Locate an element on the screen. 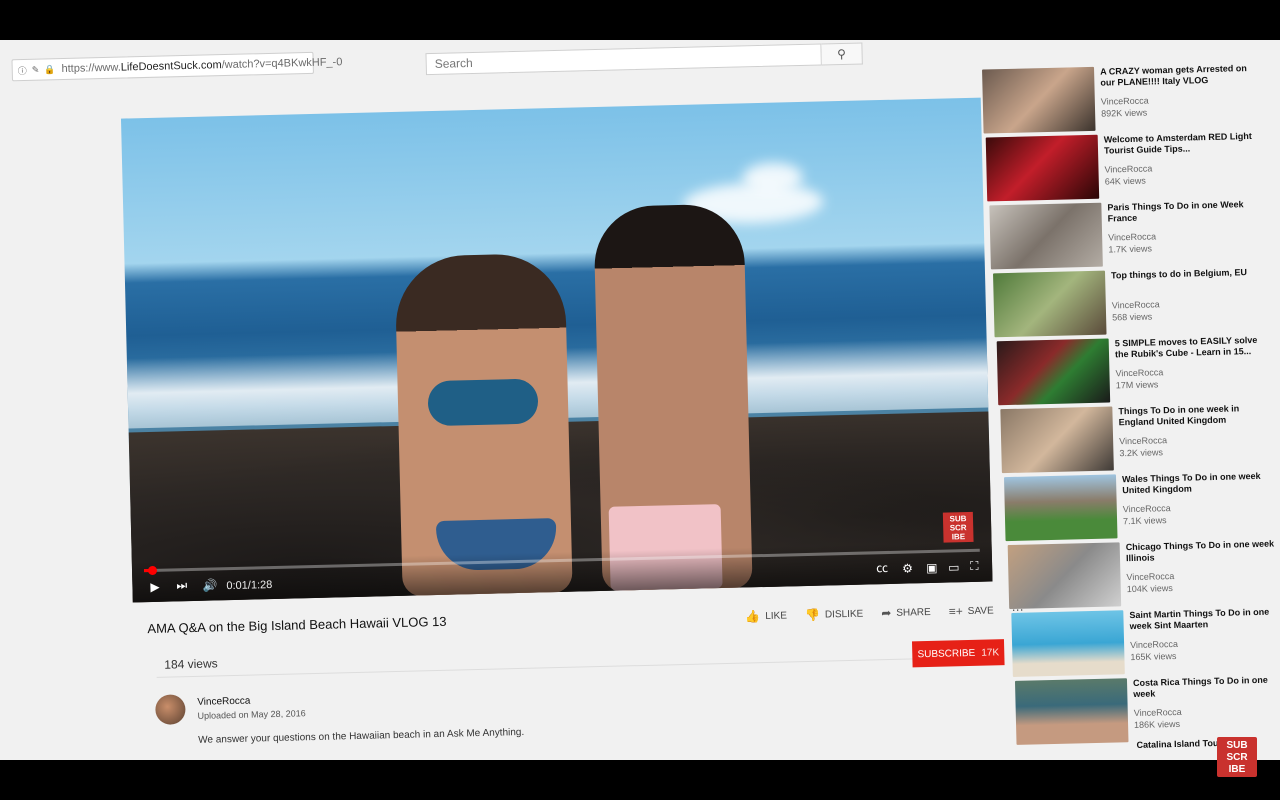  video-actions: 👍 LIKE 👎 DISLIKE ➦ SHARE ≡+ SAVE ⋯ is located at coordinates (884, 613).